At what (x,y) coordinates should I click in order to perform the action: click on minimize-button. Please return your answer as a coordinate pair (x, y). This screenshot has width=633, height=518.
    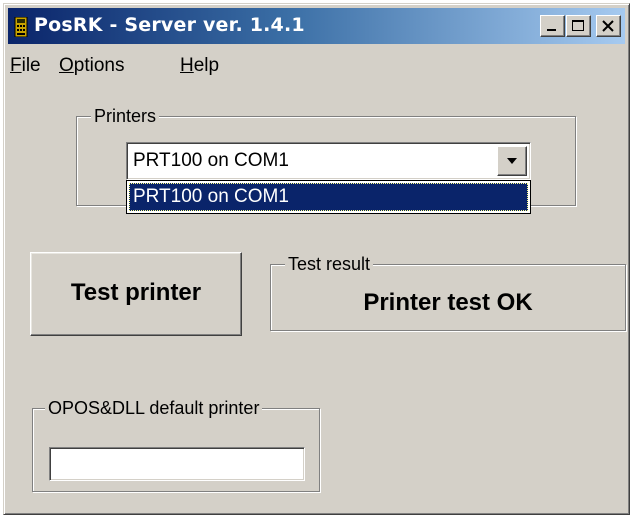
    Looking at the image, I should click on (552, 26).